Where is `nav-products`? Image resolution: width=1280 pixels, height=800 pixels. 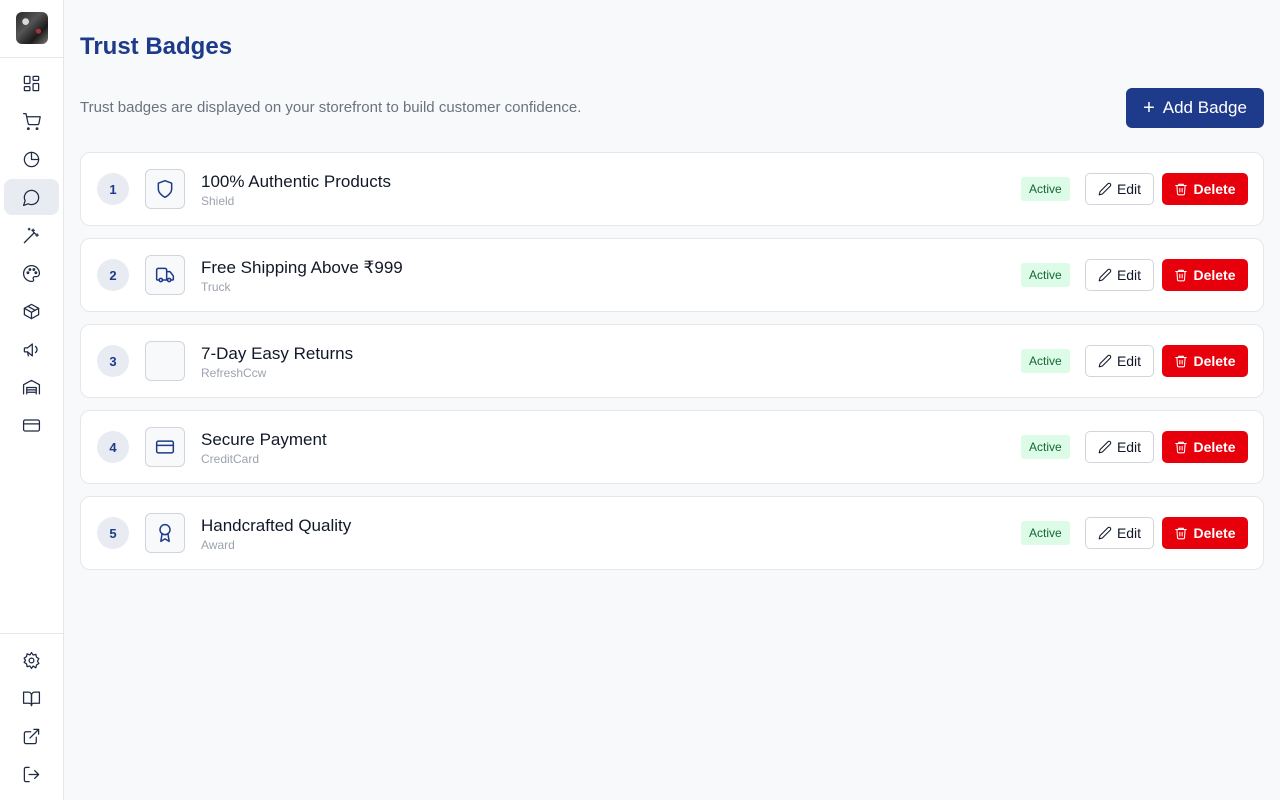
nav-products is located at coordinates (31, 311).